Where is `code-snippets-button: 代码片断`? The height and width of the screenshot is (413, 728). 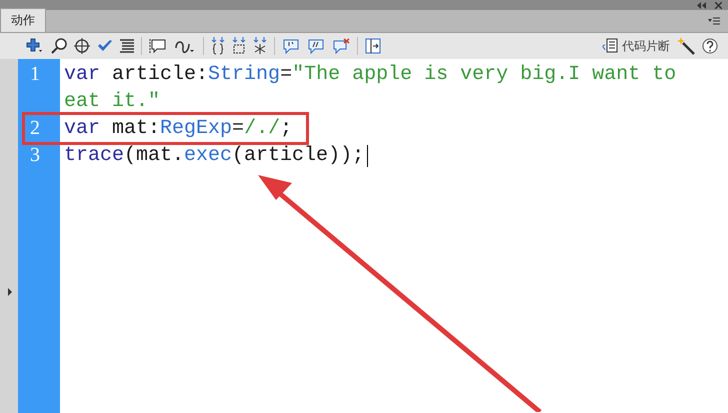
code-snippets-button: 代码片断 is located at coordinates (646, 46).